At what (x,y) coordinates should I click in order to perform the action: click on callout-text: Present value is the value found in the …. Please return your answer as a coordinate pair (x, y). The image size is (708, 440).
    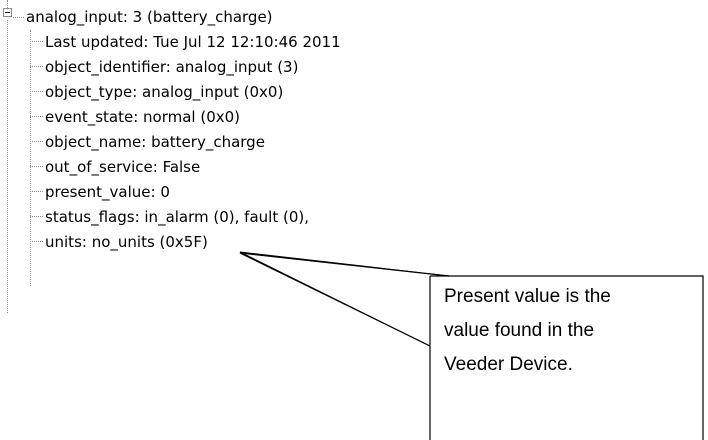
    Looking at the image, I should click on (572, 331).